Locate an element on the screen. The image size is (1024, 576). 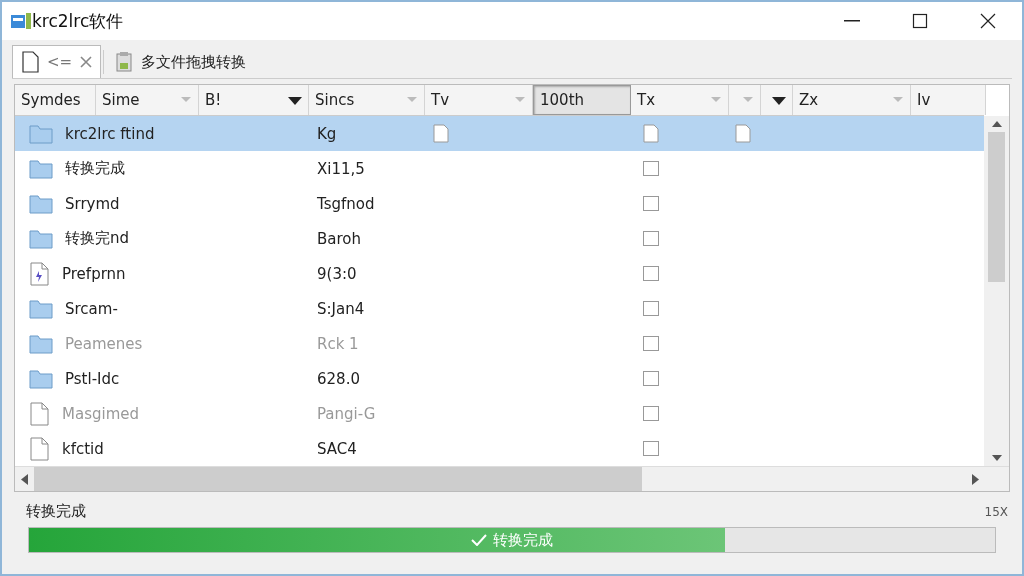
table-row: 转换完nd Baroh is located at coordinates (499, 238).